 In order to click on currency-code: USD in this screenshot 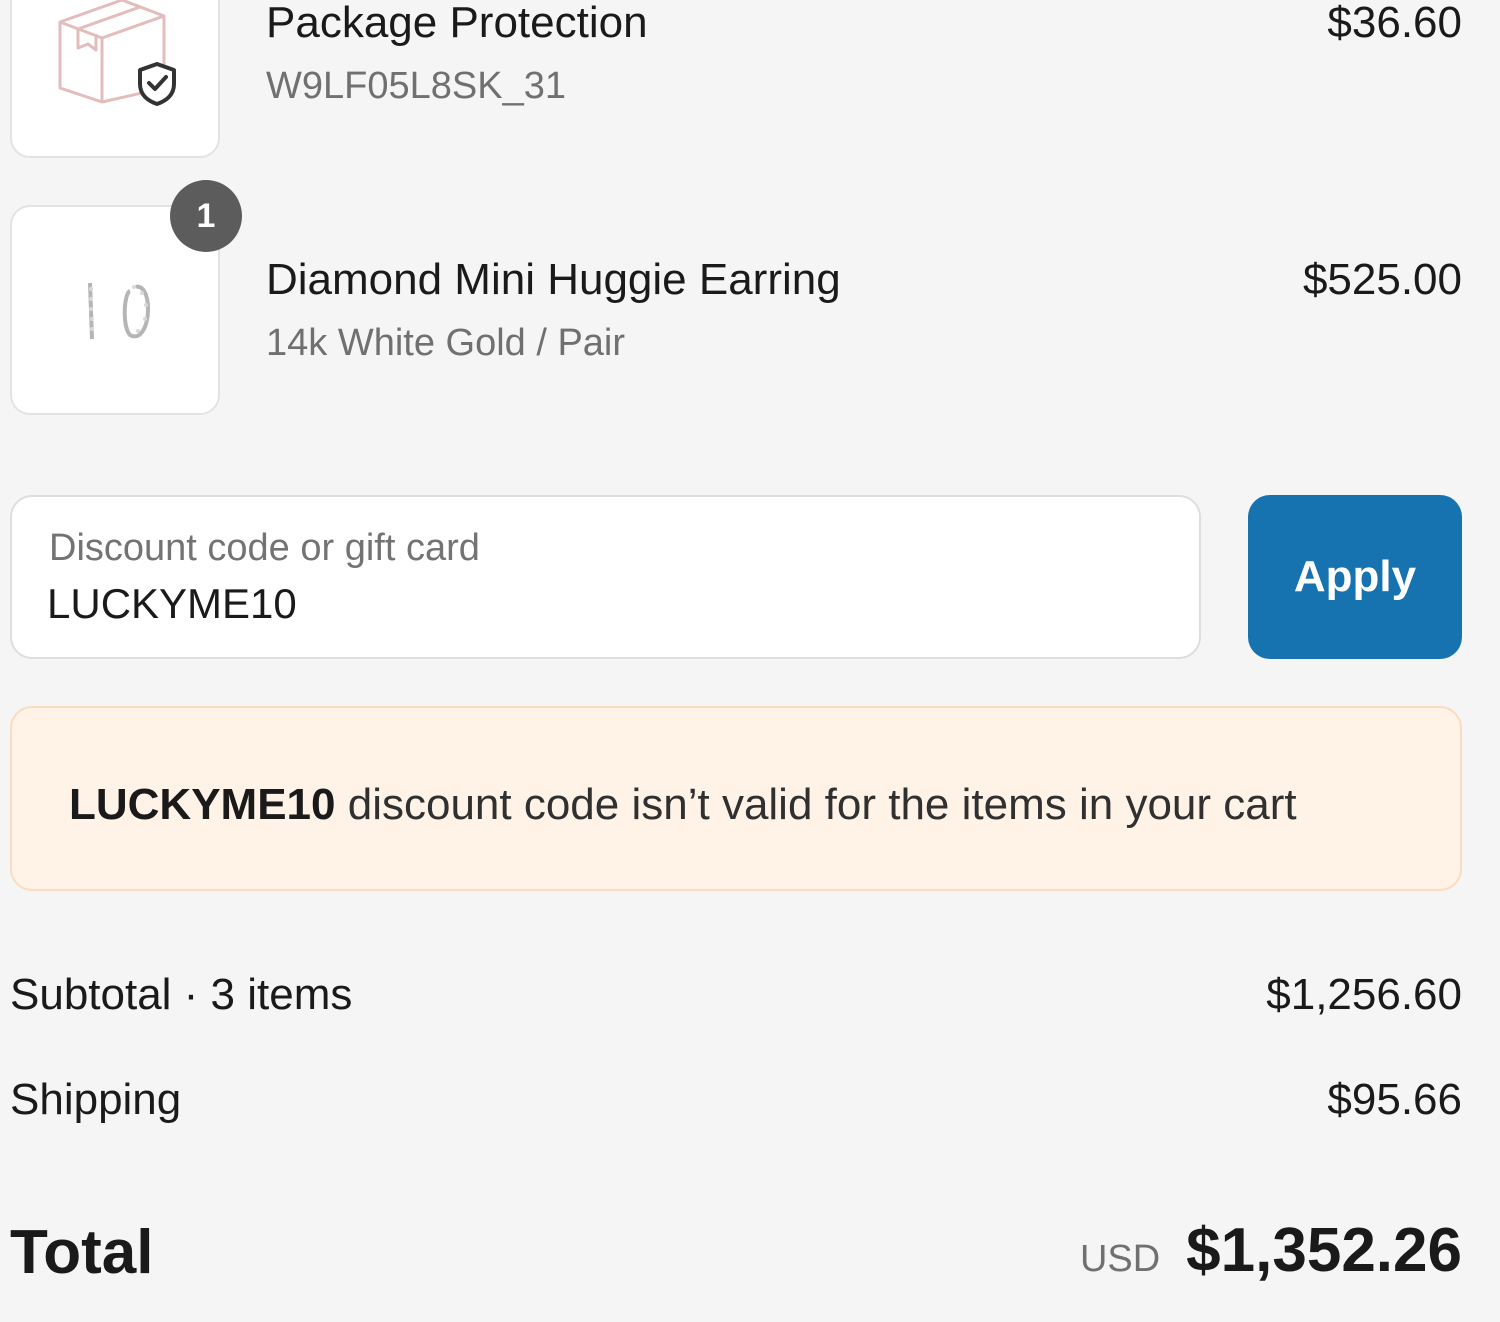, I will do `click(1120, 1259)`.